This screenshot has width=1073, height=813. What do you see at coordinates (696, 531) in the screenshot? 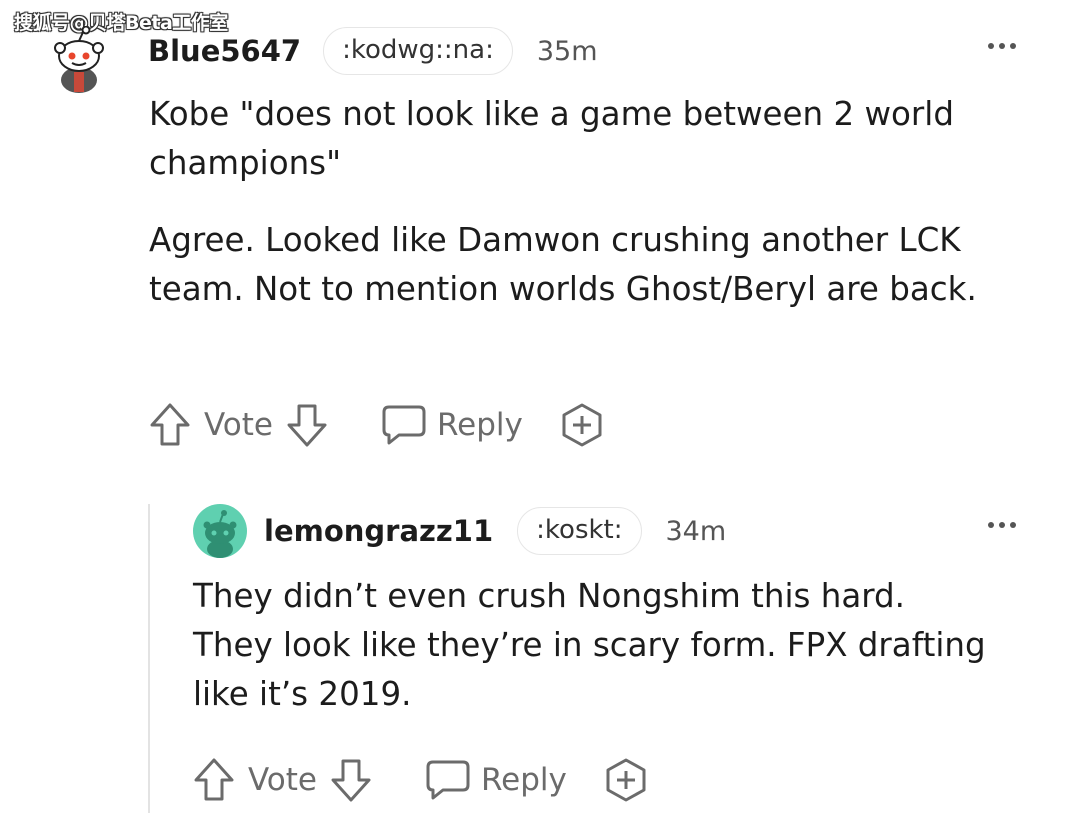
I see `timestamp: 34m` at bounding box center [696, 531].